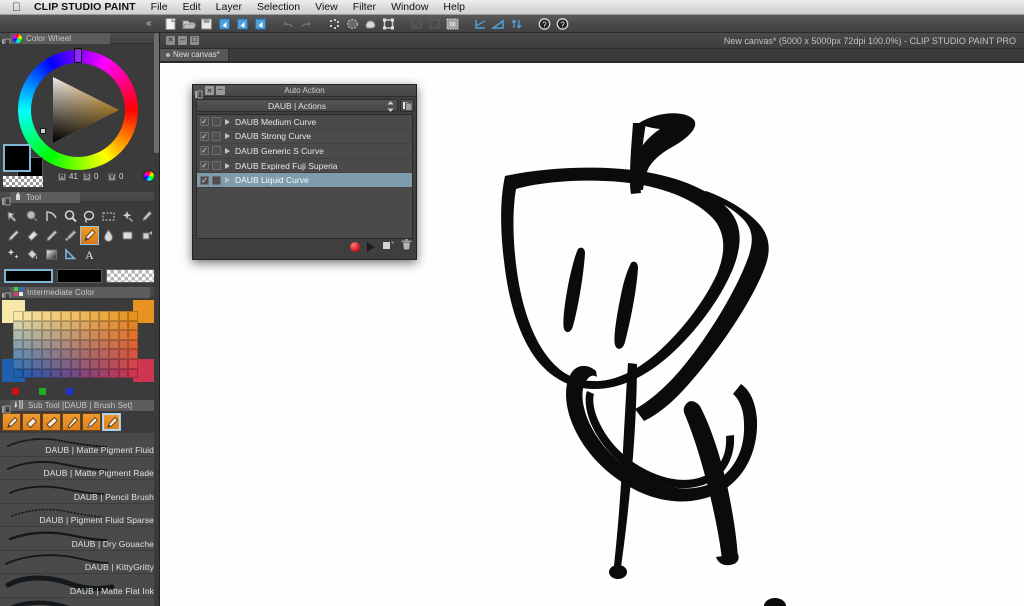 The height and width of the screenshot is (606, 1024). Describe the element at coordinates (260, 24) in the screenshot. I see `paste-icon` at that location.